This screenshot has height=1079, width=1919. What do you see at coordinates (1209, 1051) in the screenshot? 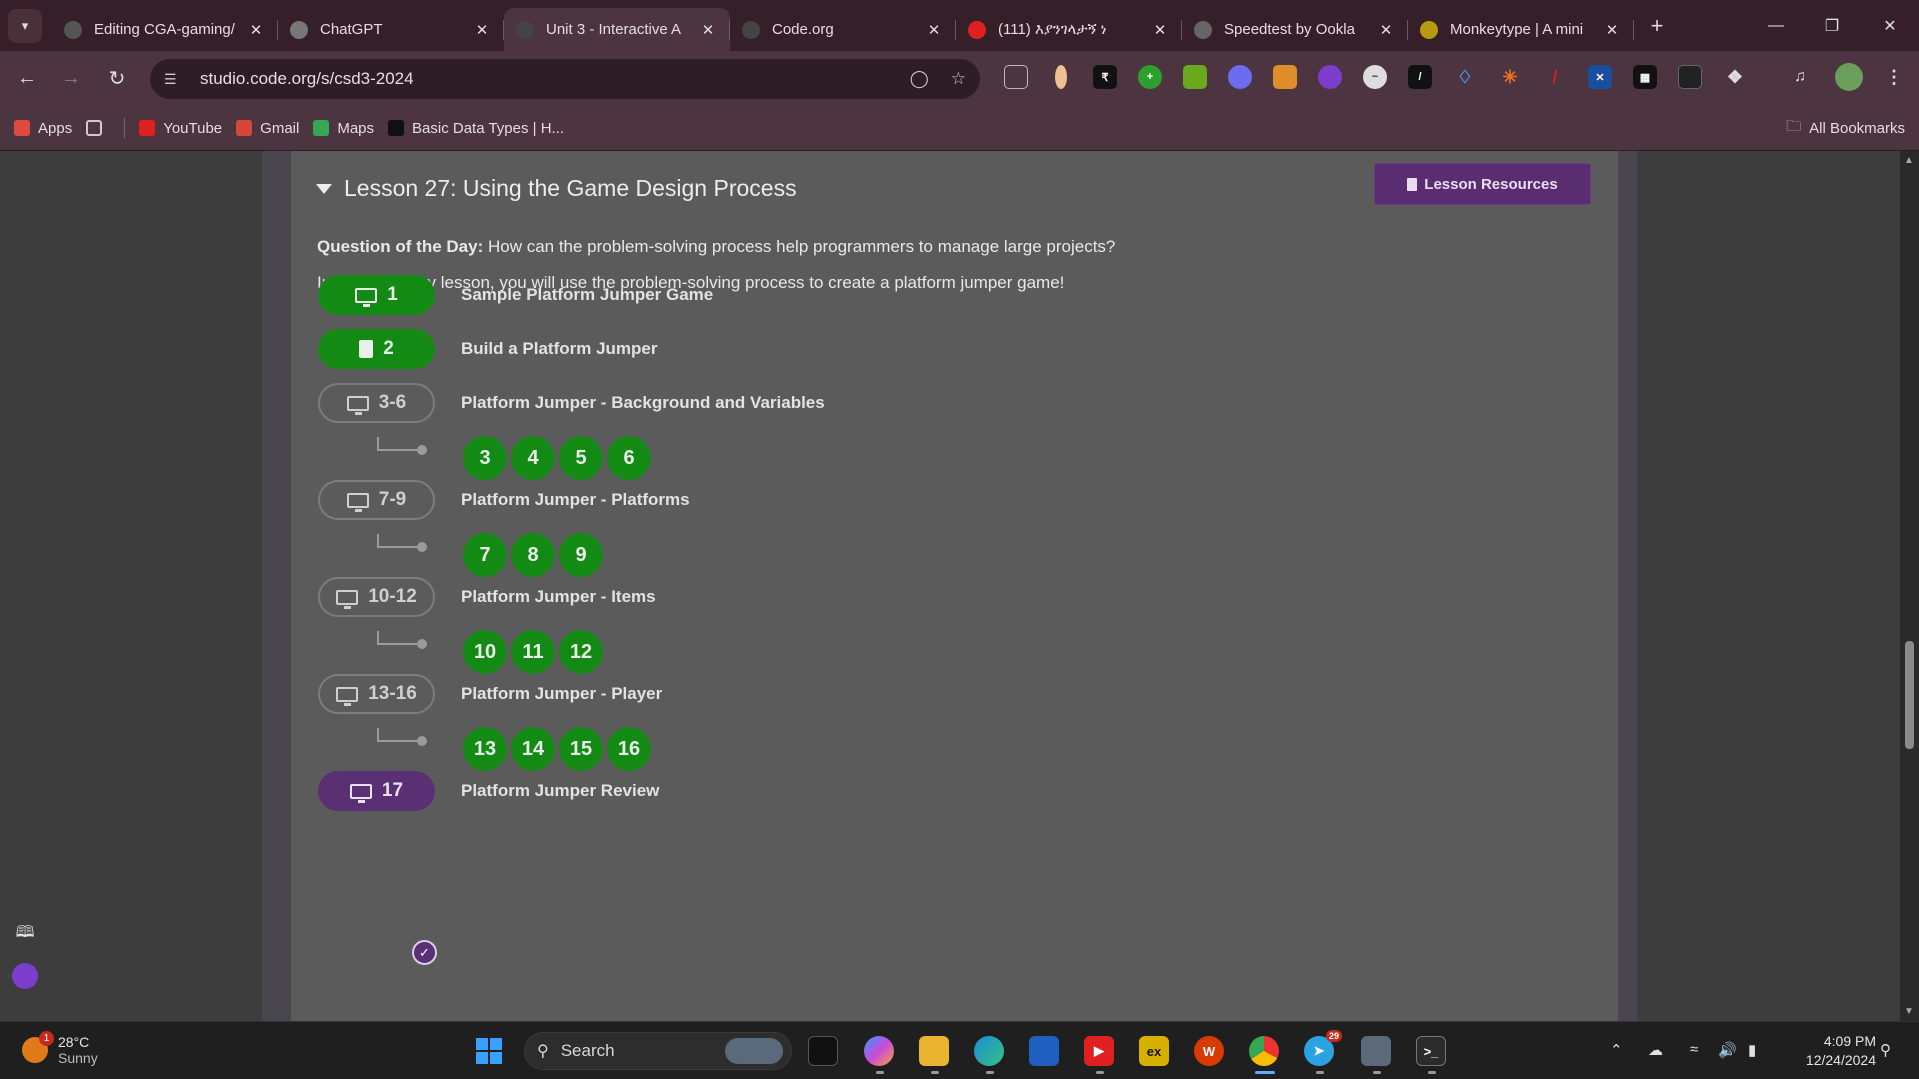
I see `wps-office-icon: W` at bounding box center [1209, 1051].